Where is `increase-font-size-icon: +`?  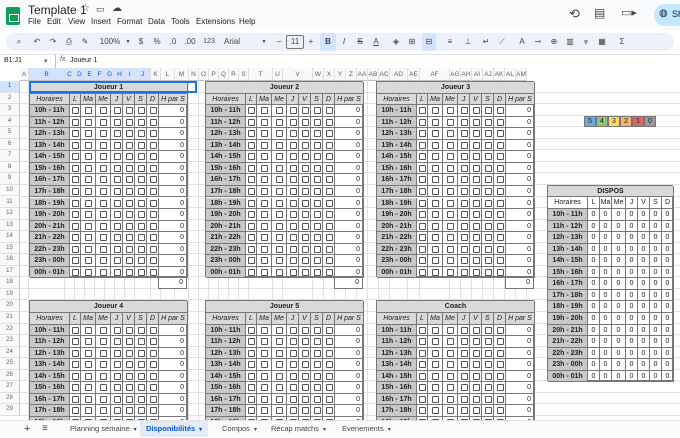
increase-font-size-icon: + is located at coordinates (311, 42).